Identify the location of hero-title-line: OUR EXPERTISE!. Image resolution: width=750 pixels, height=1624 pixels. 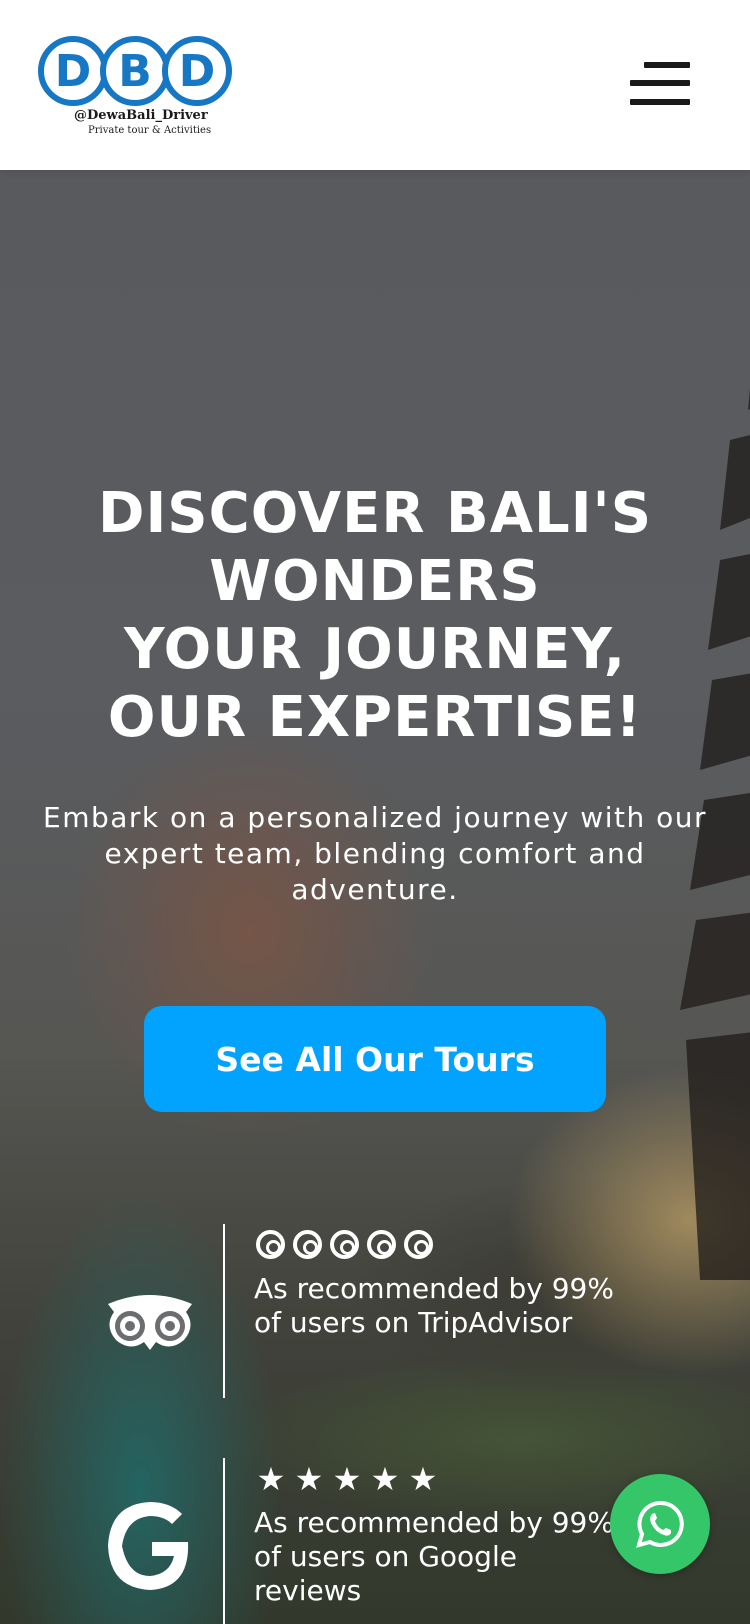
(375, 717).